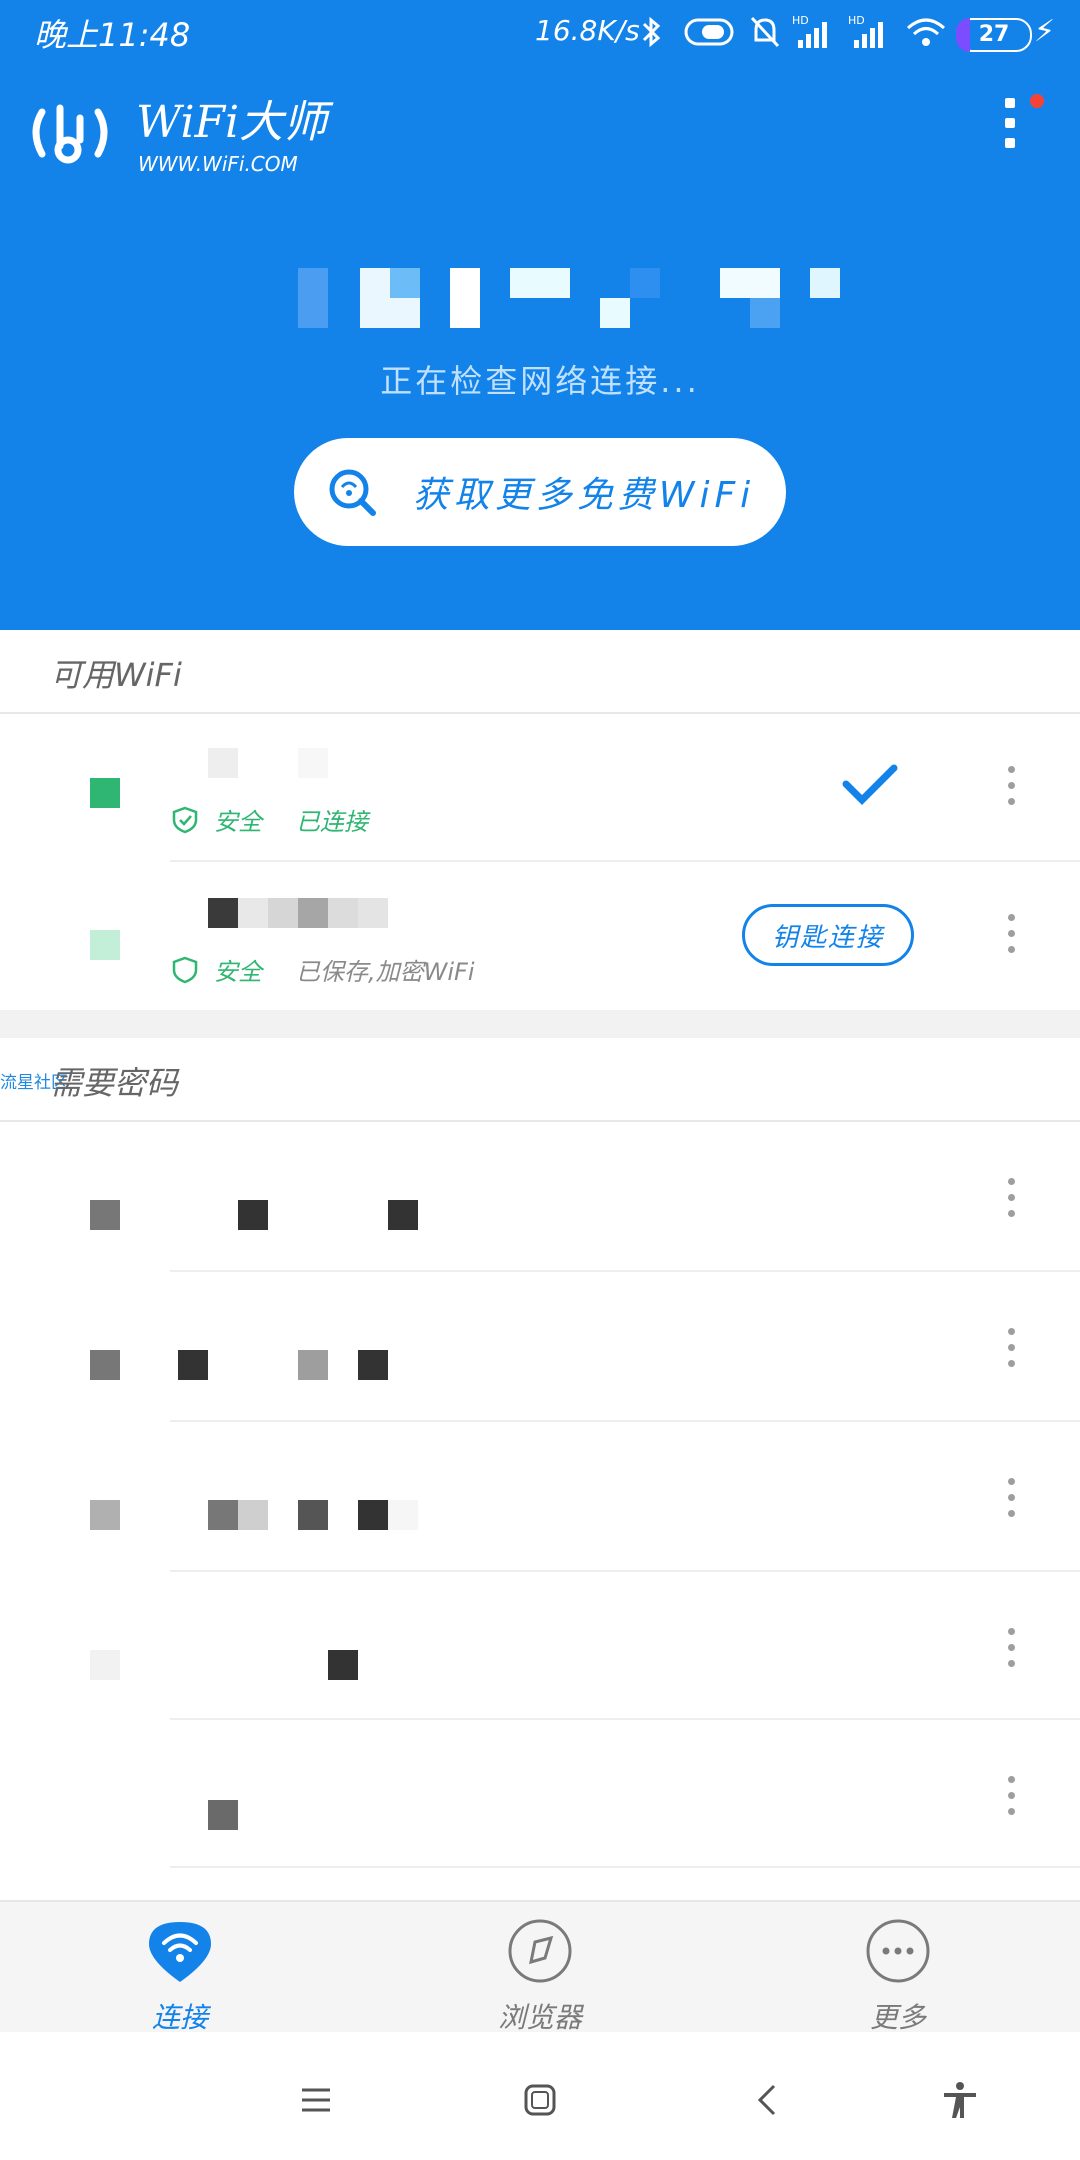 The width and height of the screenshot is (1080, 2160). What do you see at coordinates (897, 2017) in the screenshot?
I see `tab-more-label: 更多` at bounding box center [897, 2017].